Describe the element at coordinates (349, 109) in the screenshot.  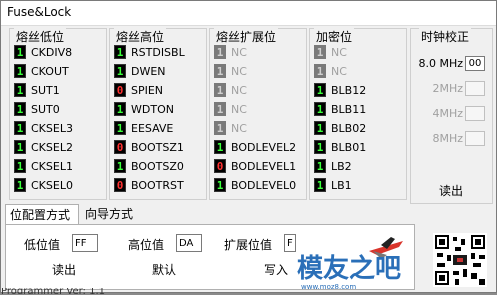
I see `fuse-bit-label: BLB11` at that location.